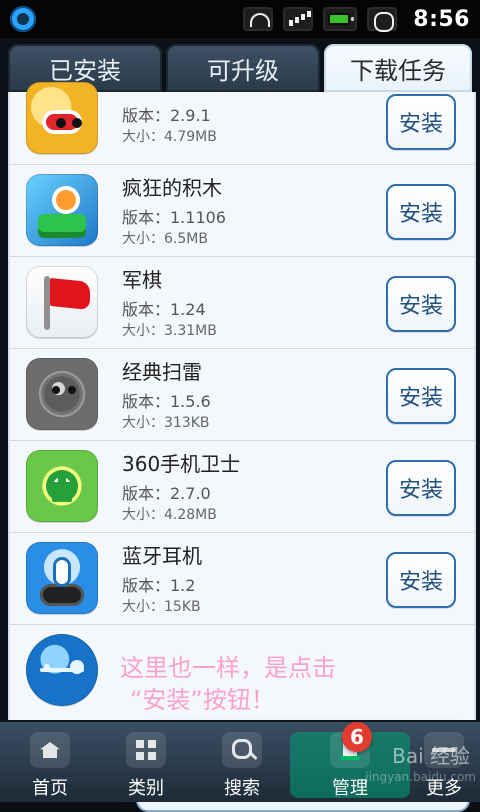  What do you see at coordinates (260, 684) in the screenshot?
I see `instruction-overlay-text: 这里也一样，是点击 “安装”按钮！` at bounding box center [260, 684].